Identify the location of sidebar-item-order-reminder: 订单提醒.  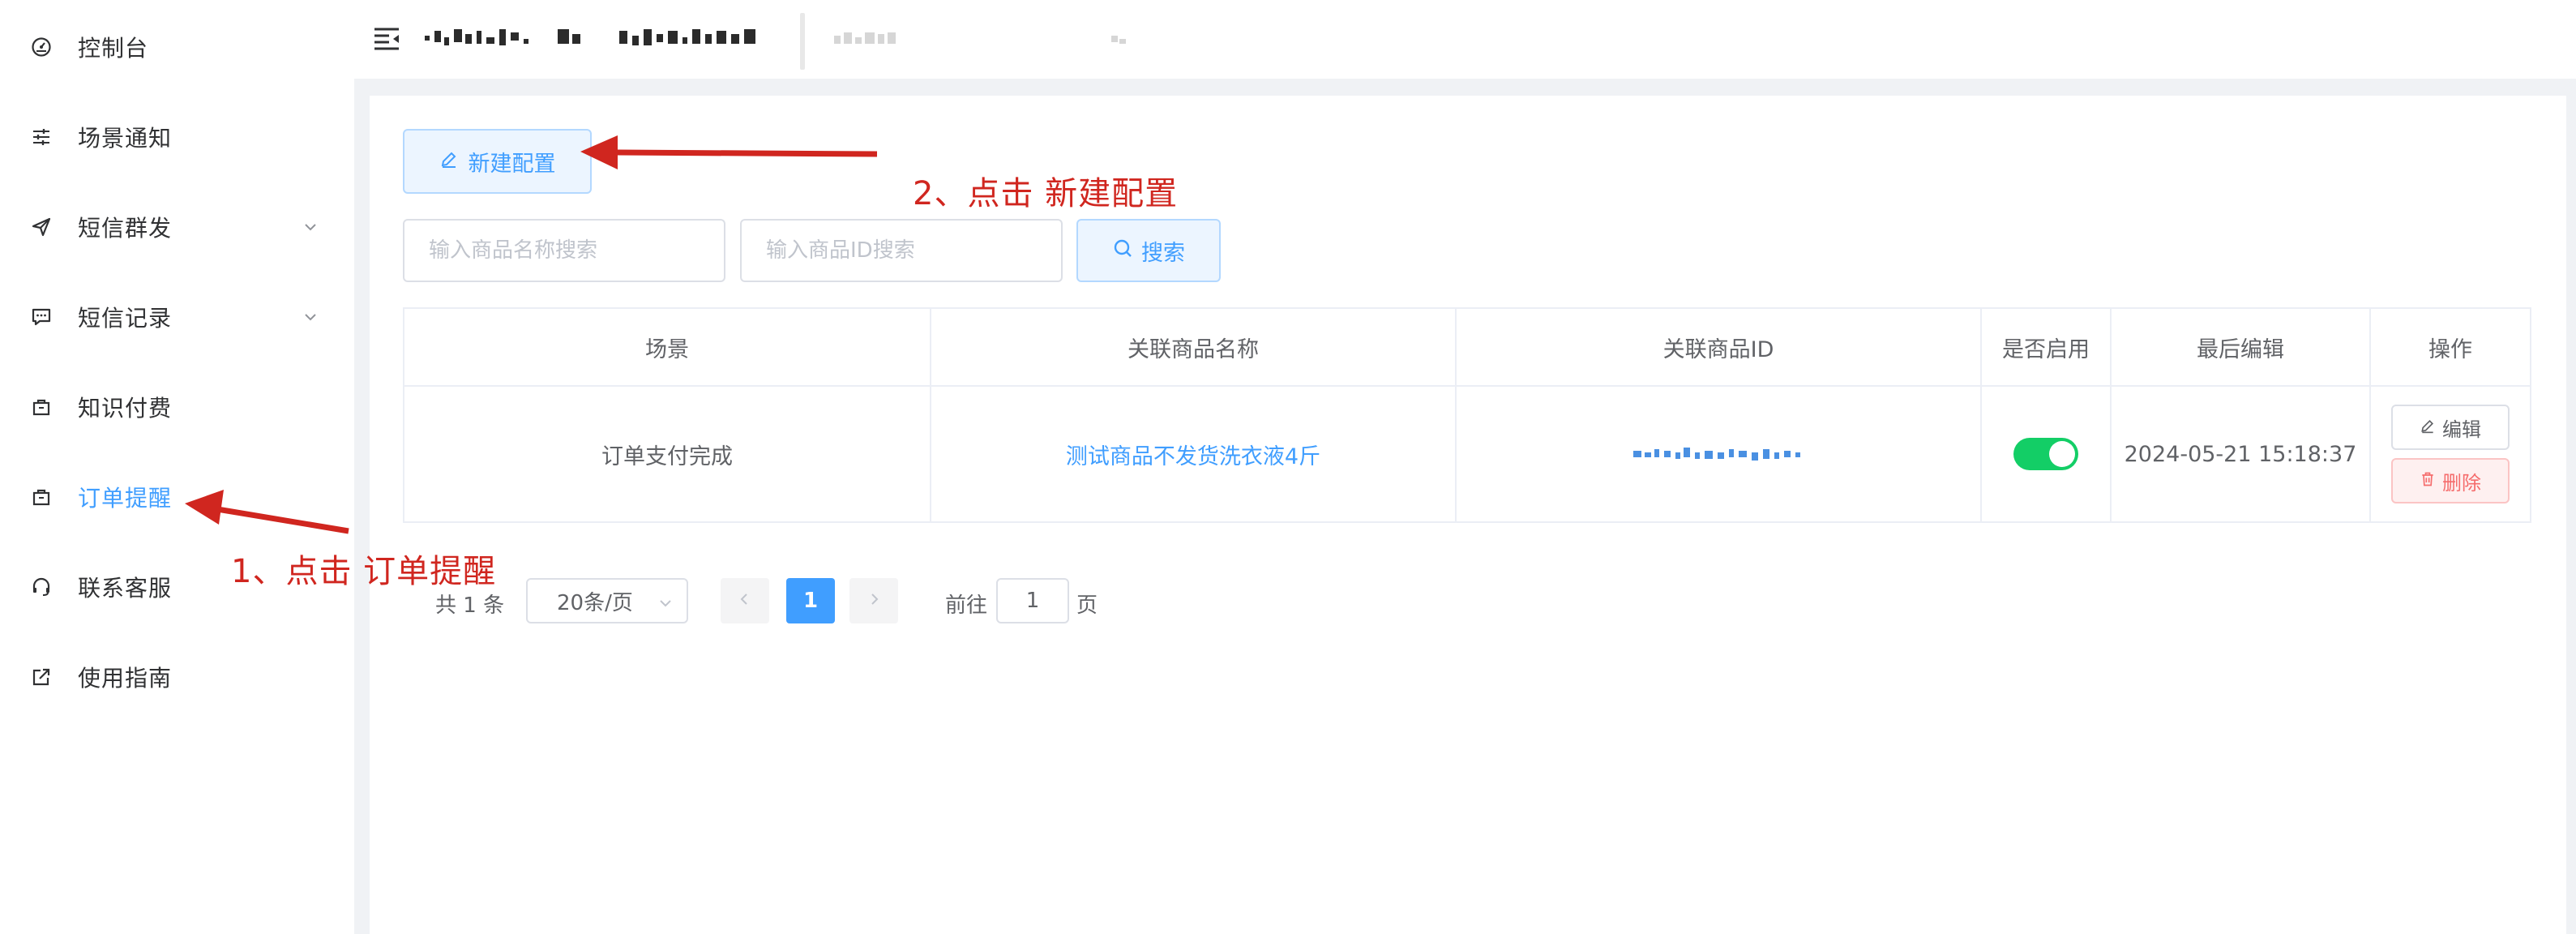
(177, 497).